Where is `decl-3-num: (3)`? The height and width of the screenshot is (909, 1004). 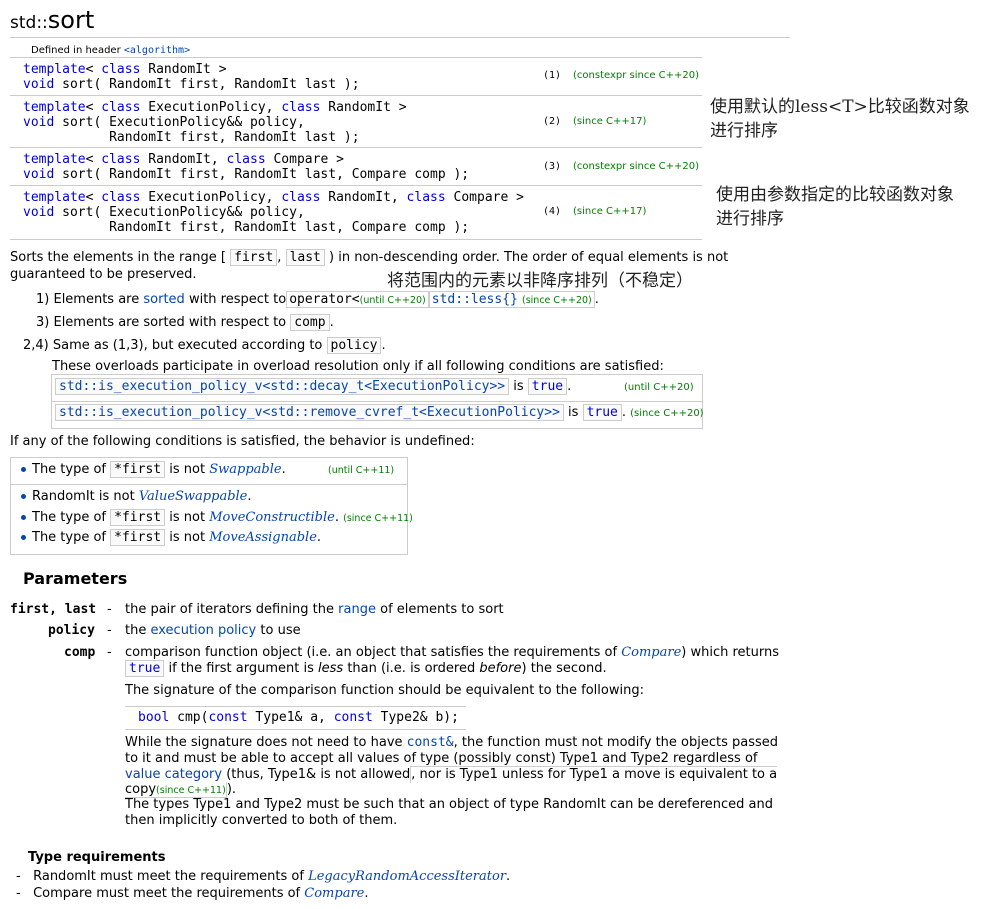 decl-3-num: (3) is located at coordinates (552, 166).